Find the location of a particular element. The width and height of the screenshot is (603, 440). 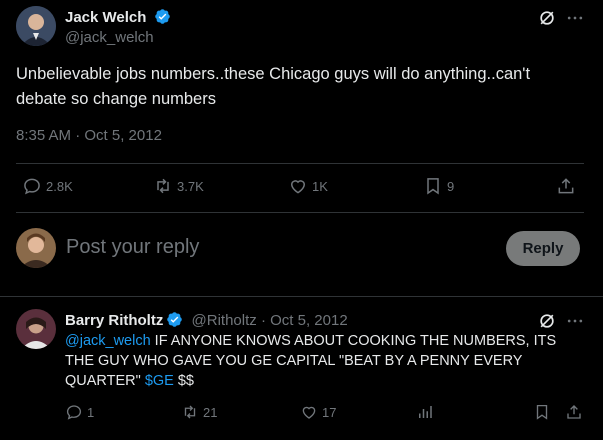

reply-text-tail: $$ is located at coordinates (183, 381).